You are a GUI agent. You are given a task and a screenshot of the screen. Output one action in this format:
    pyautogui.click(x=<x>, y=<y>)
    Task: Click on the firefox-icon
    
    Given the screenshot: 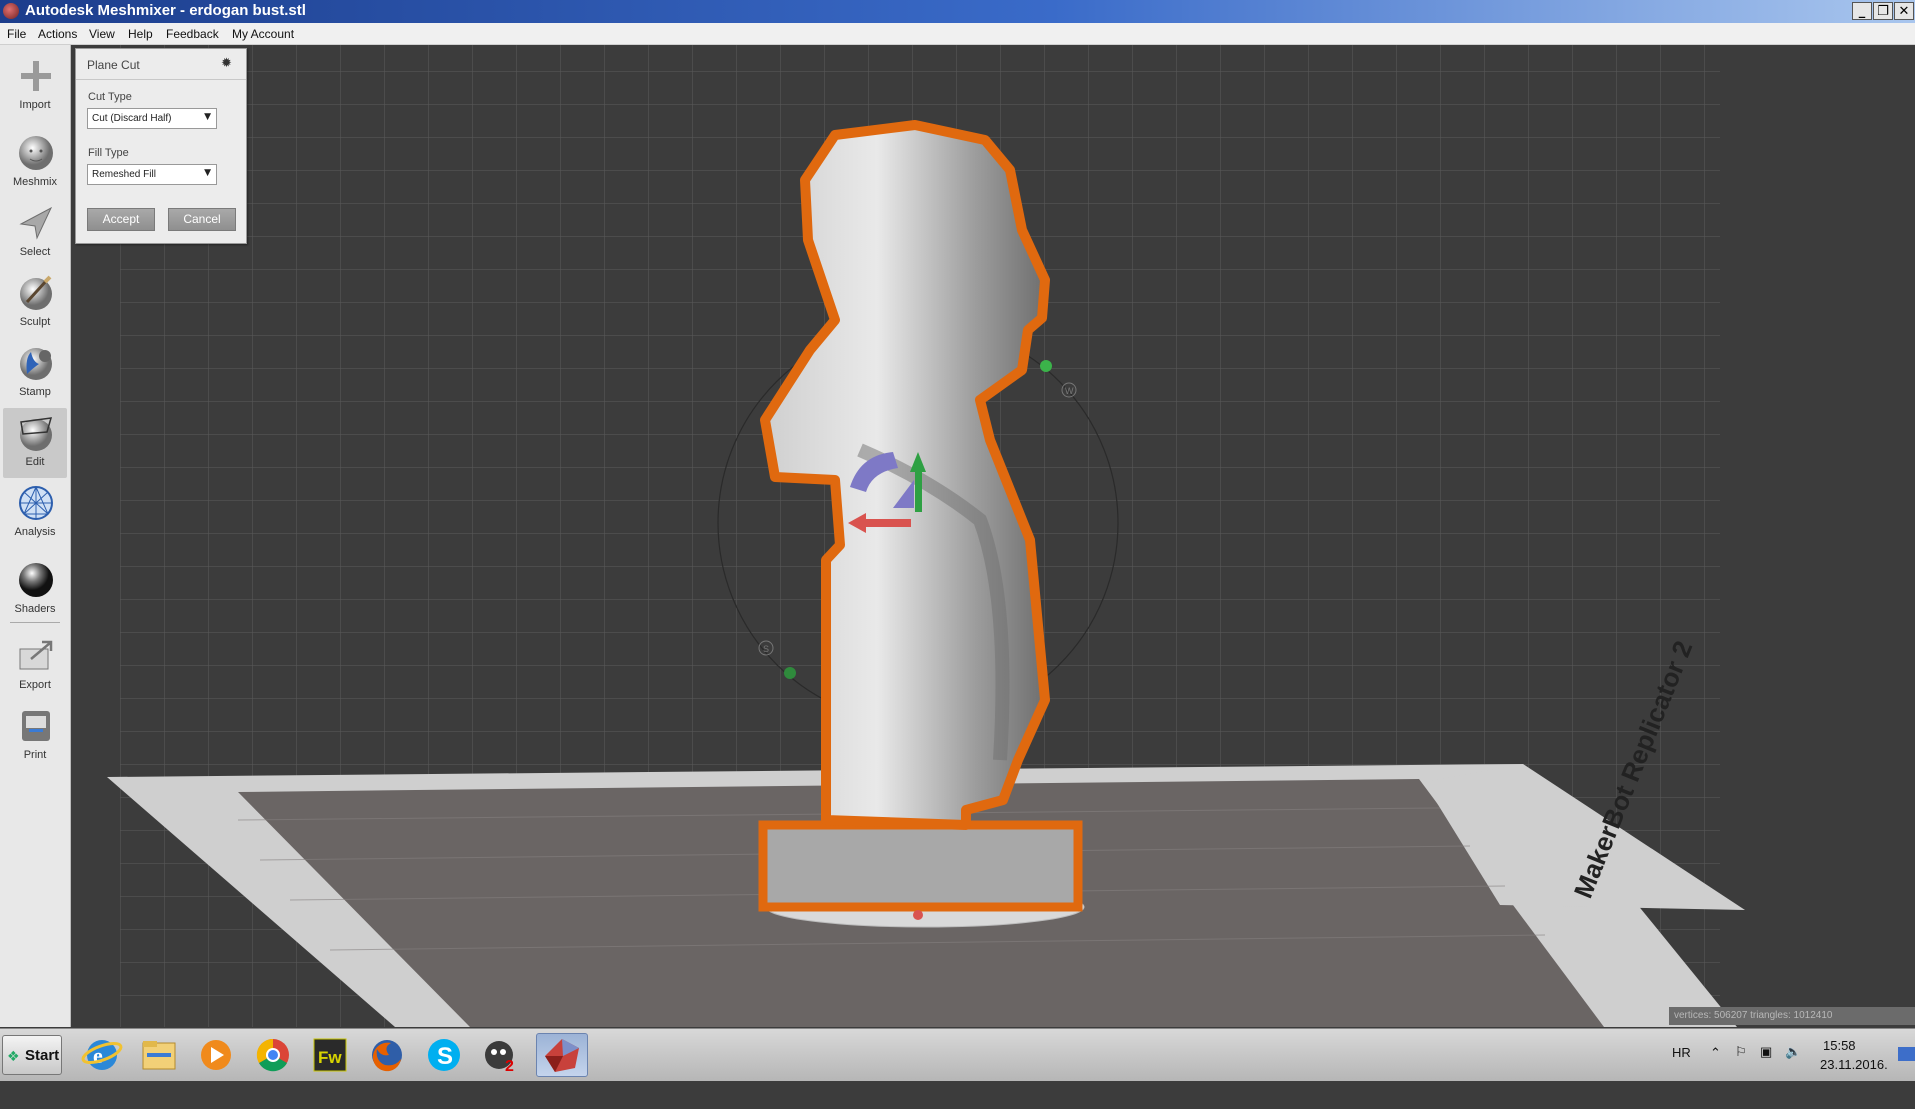 What is the action you would take?
    pyautogui.click(x=387, y=1055)
    